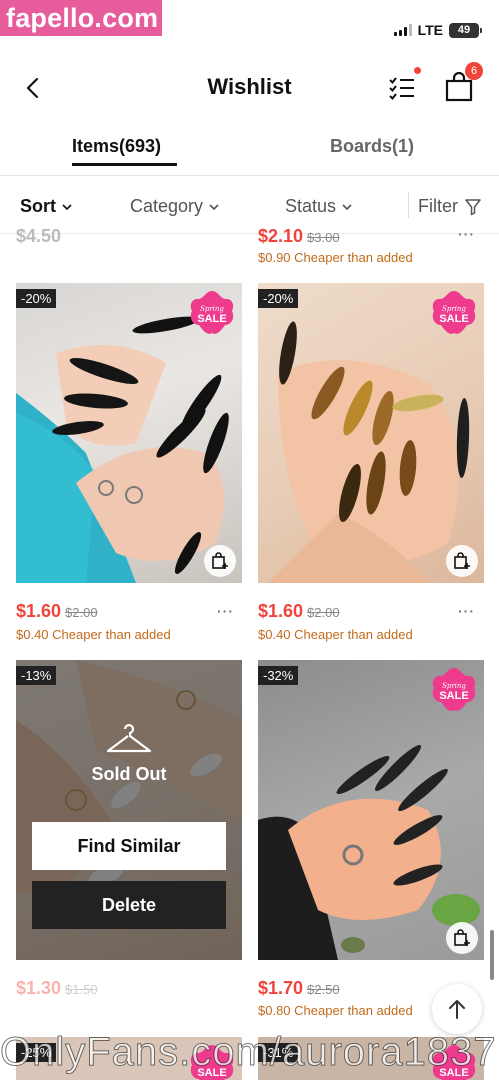  What do you see at coordinates (492, 955) in the screenshot?
I see `scrollbar` at bounding box center [492, 955].